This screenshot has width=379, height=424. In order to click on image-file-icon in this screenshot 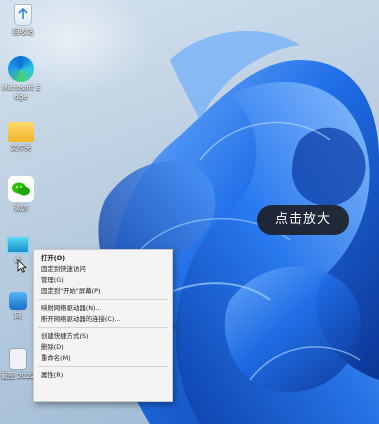, I will do `click(18, 359)`.